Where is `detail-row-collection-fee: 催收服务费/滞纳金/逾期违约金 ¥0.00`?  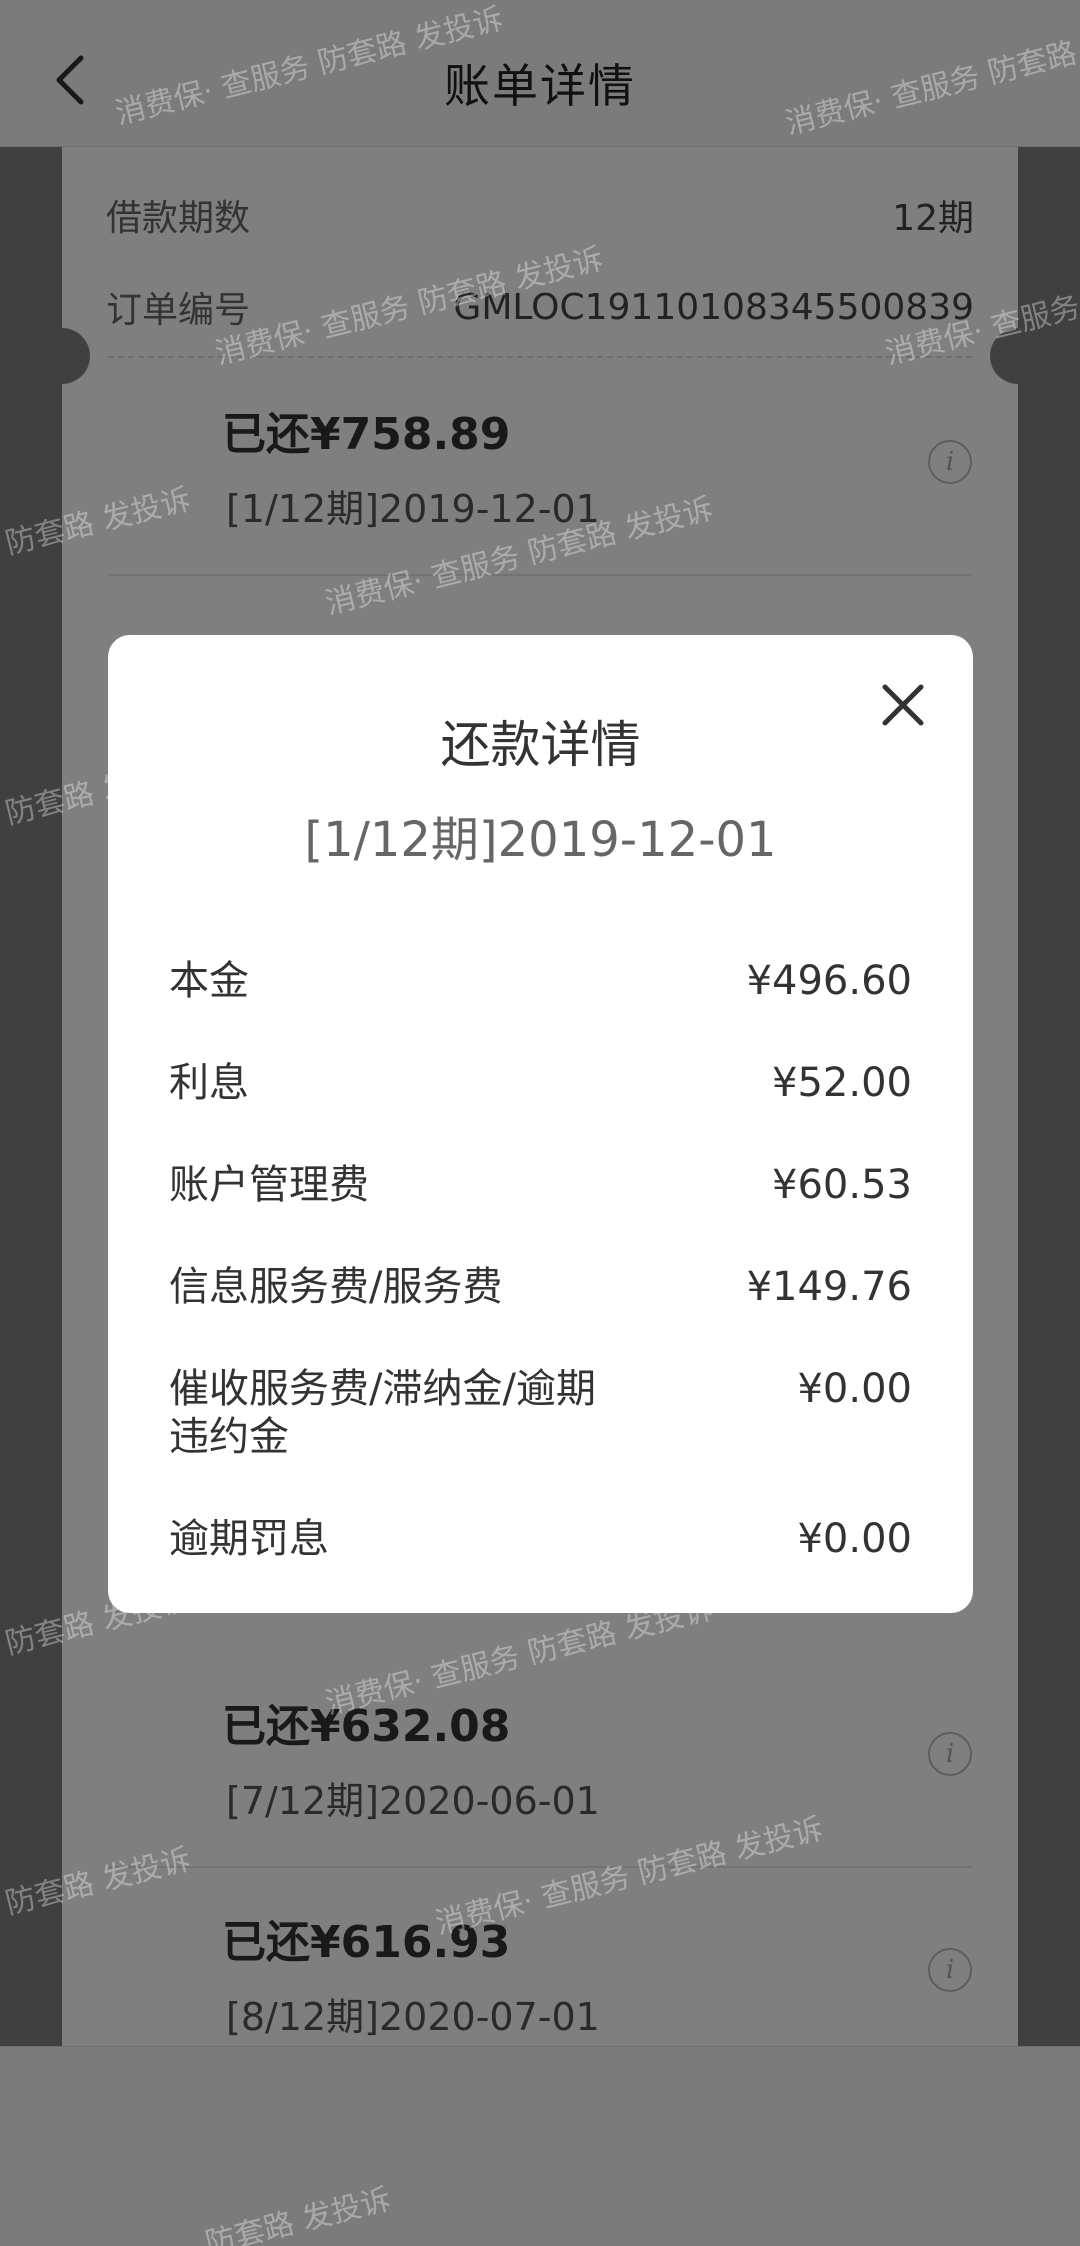
detail-row-collection-fee: 催收服务费/滞纳金/逾期违约金 ¥0.00 is located at coordinates (540, 1413).